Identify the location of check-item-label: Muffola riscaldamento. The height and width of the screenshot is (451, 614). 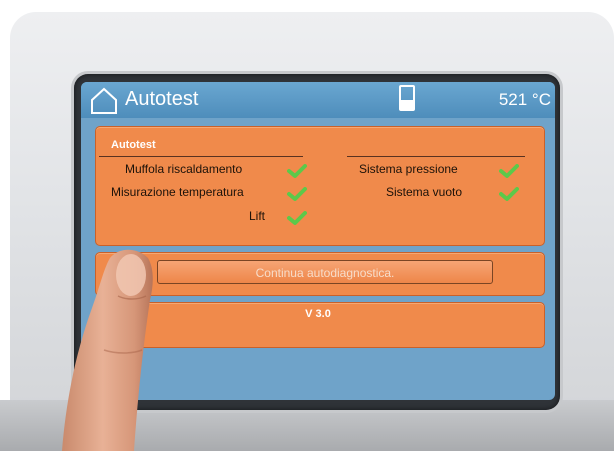
(184, 169).